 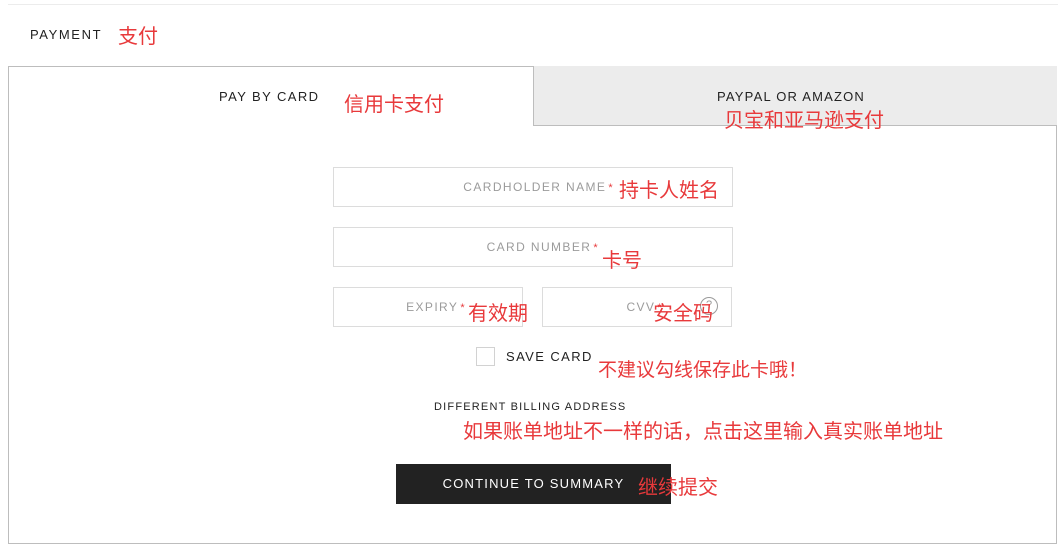 I want to click on save-card-label: SAVE CARD, so click(x=549, y=356).